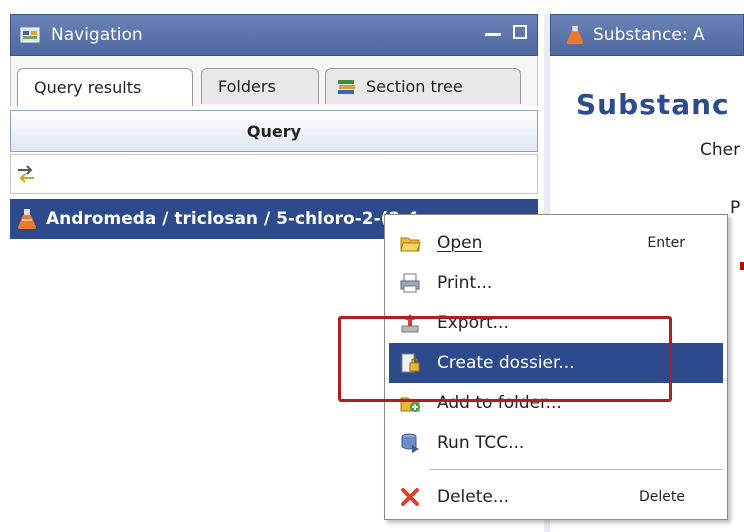 The height and width of the screenshot is (532, 744). Describe the element at coordinates (274, 174) in the screenshot. I see `filter-row` at that location.